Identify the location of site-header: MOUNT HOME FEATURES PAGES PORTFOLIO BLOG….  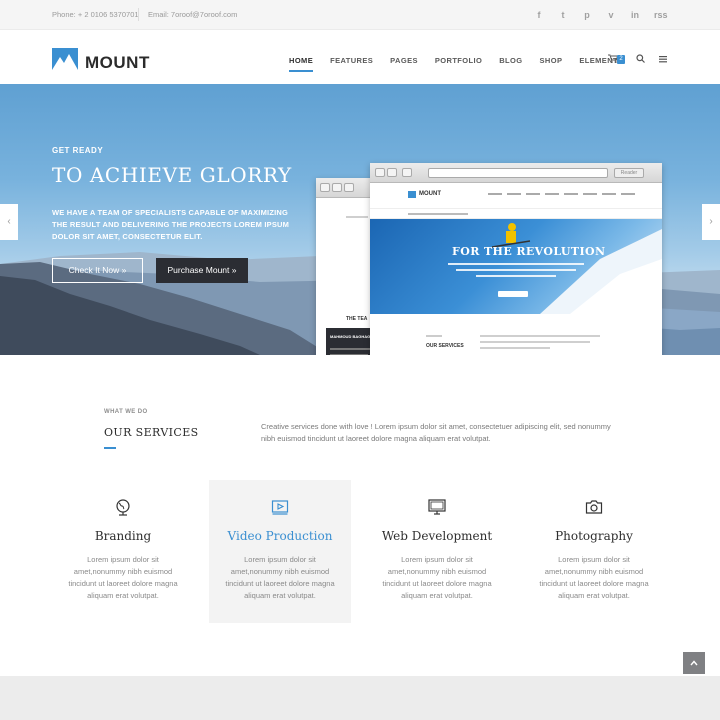
(360, 57).